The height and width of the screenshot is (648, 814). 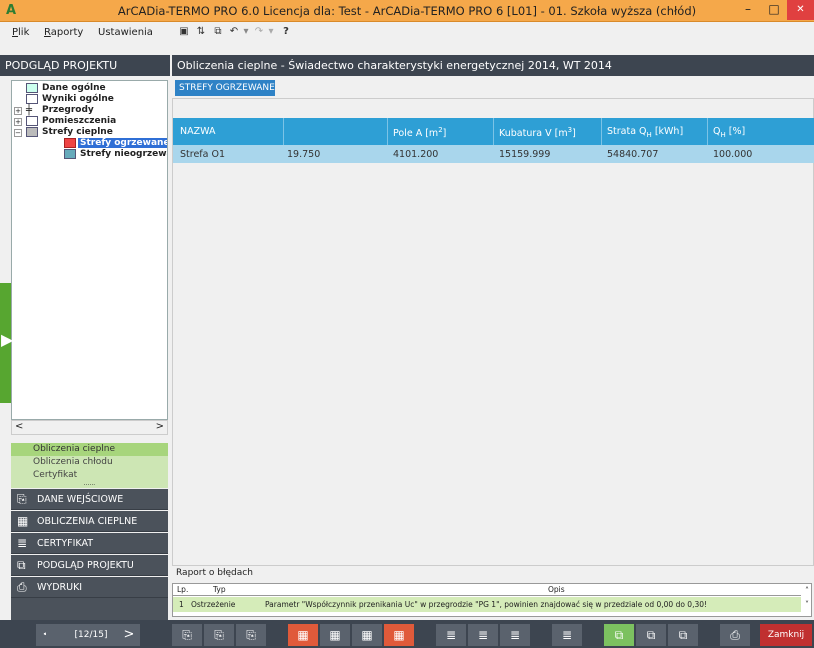 I want to click on nav-podglad-projektu: ⧉ PODGLĄD PROJEKTU, so click(x=89, y=565).